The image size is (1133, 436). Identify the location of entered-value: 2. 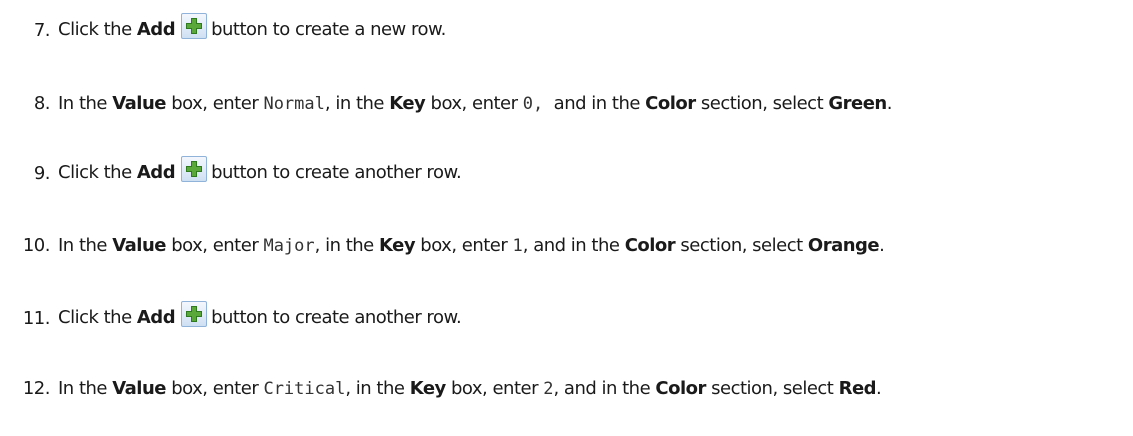
(548, 388).